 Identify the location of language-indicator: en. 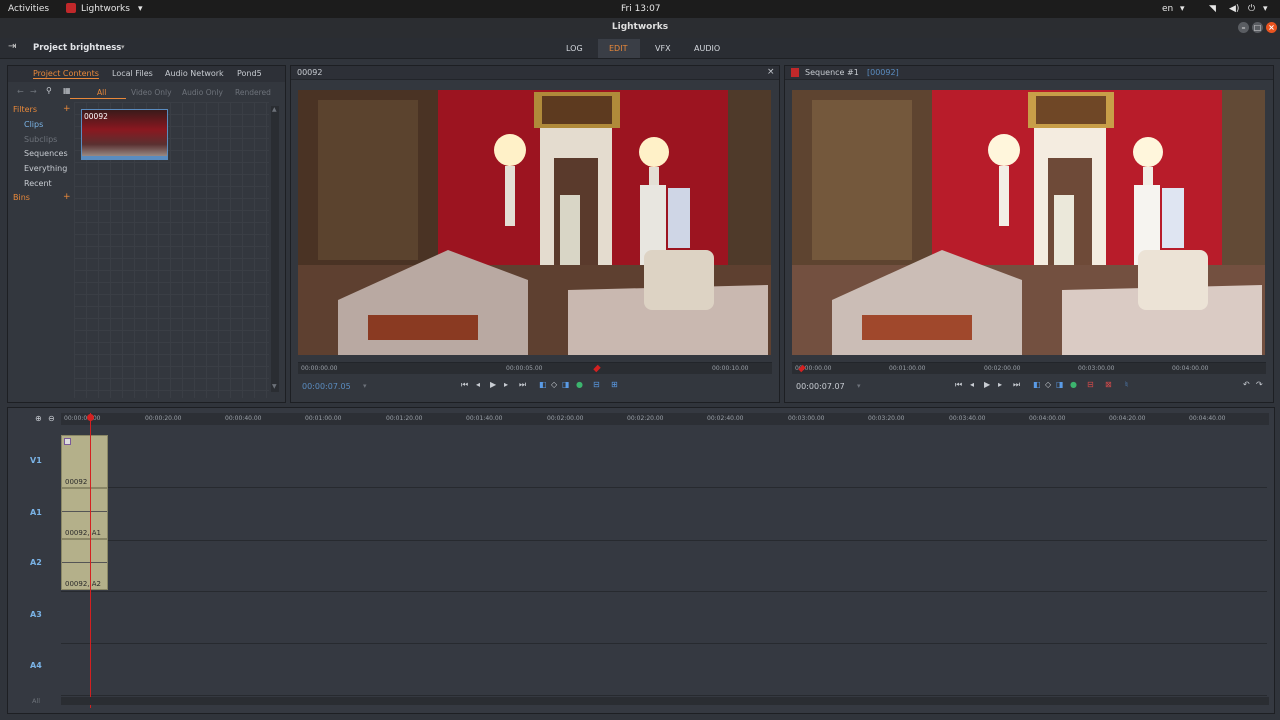
(1167, 9).